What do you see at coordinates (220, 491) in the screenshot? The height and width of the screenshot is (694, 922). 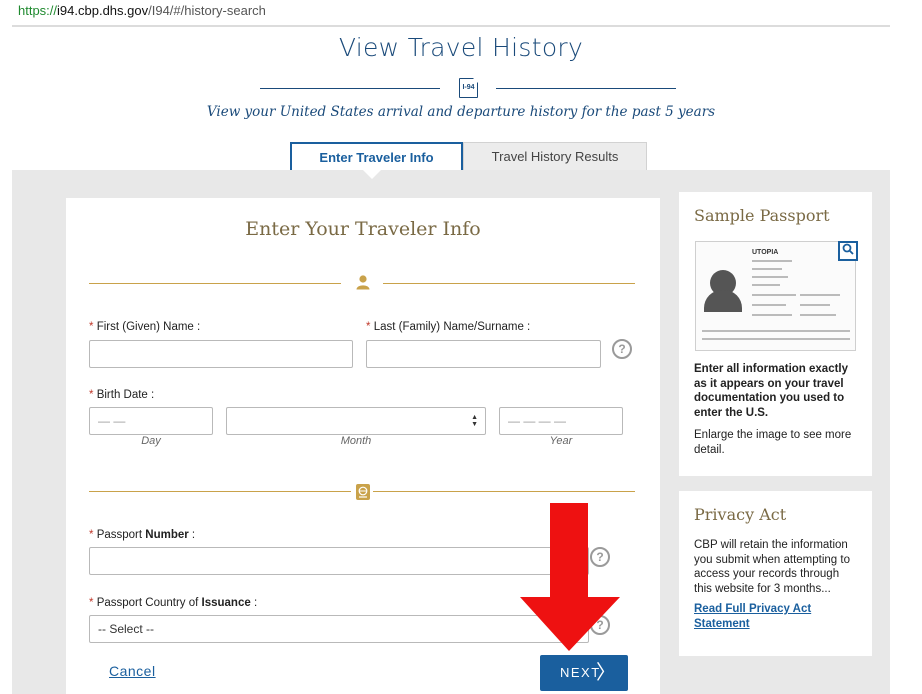 I see `passport-divider-left` at bounding box center [220, 491].